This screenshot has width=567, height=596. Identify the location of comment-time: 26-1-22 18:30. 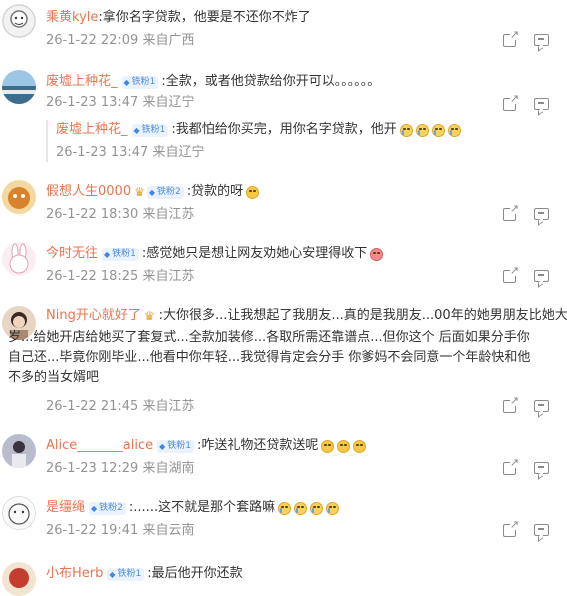
(92, 214).